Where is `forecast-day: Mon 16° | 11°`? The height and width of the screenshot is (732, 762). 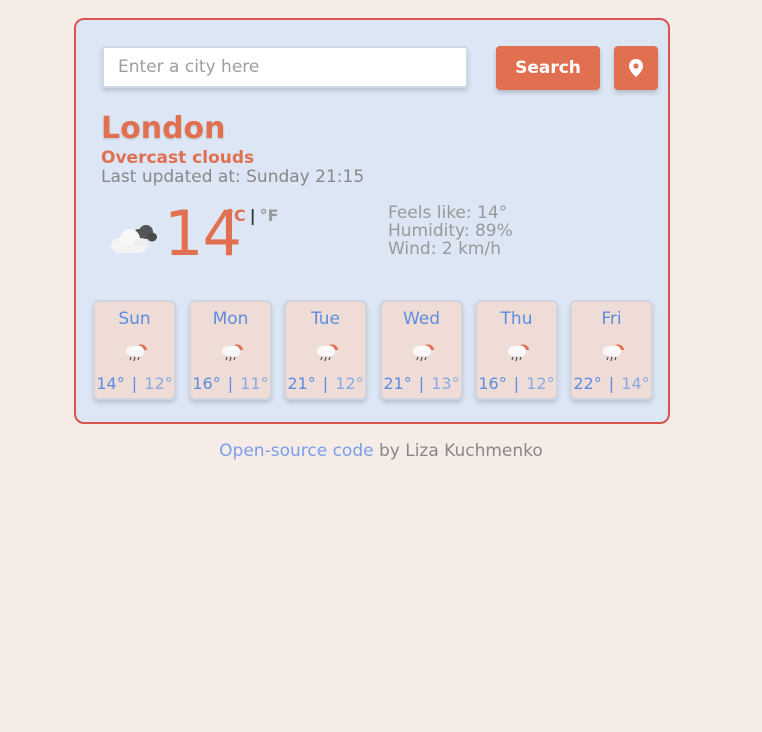
forecast-day: Mon 16° | 11° is located at coordinates (230, 350).